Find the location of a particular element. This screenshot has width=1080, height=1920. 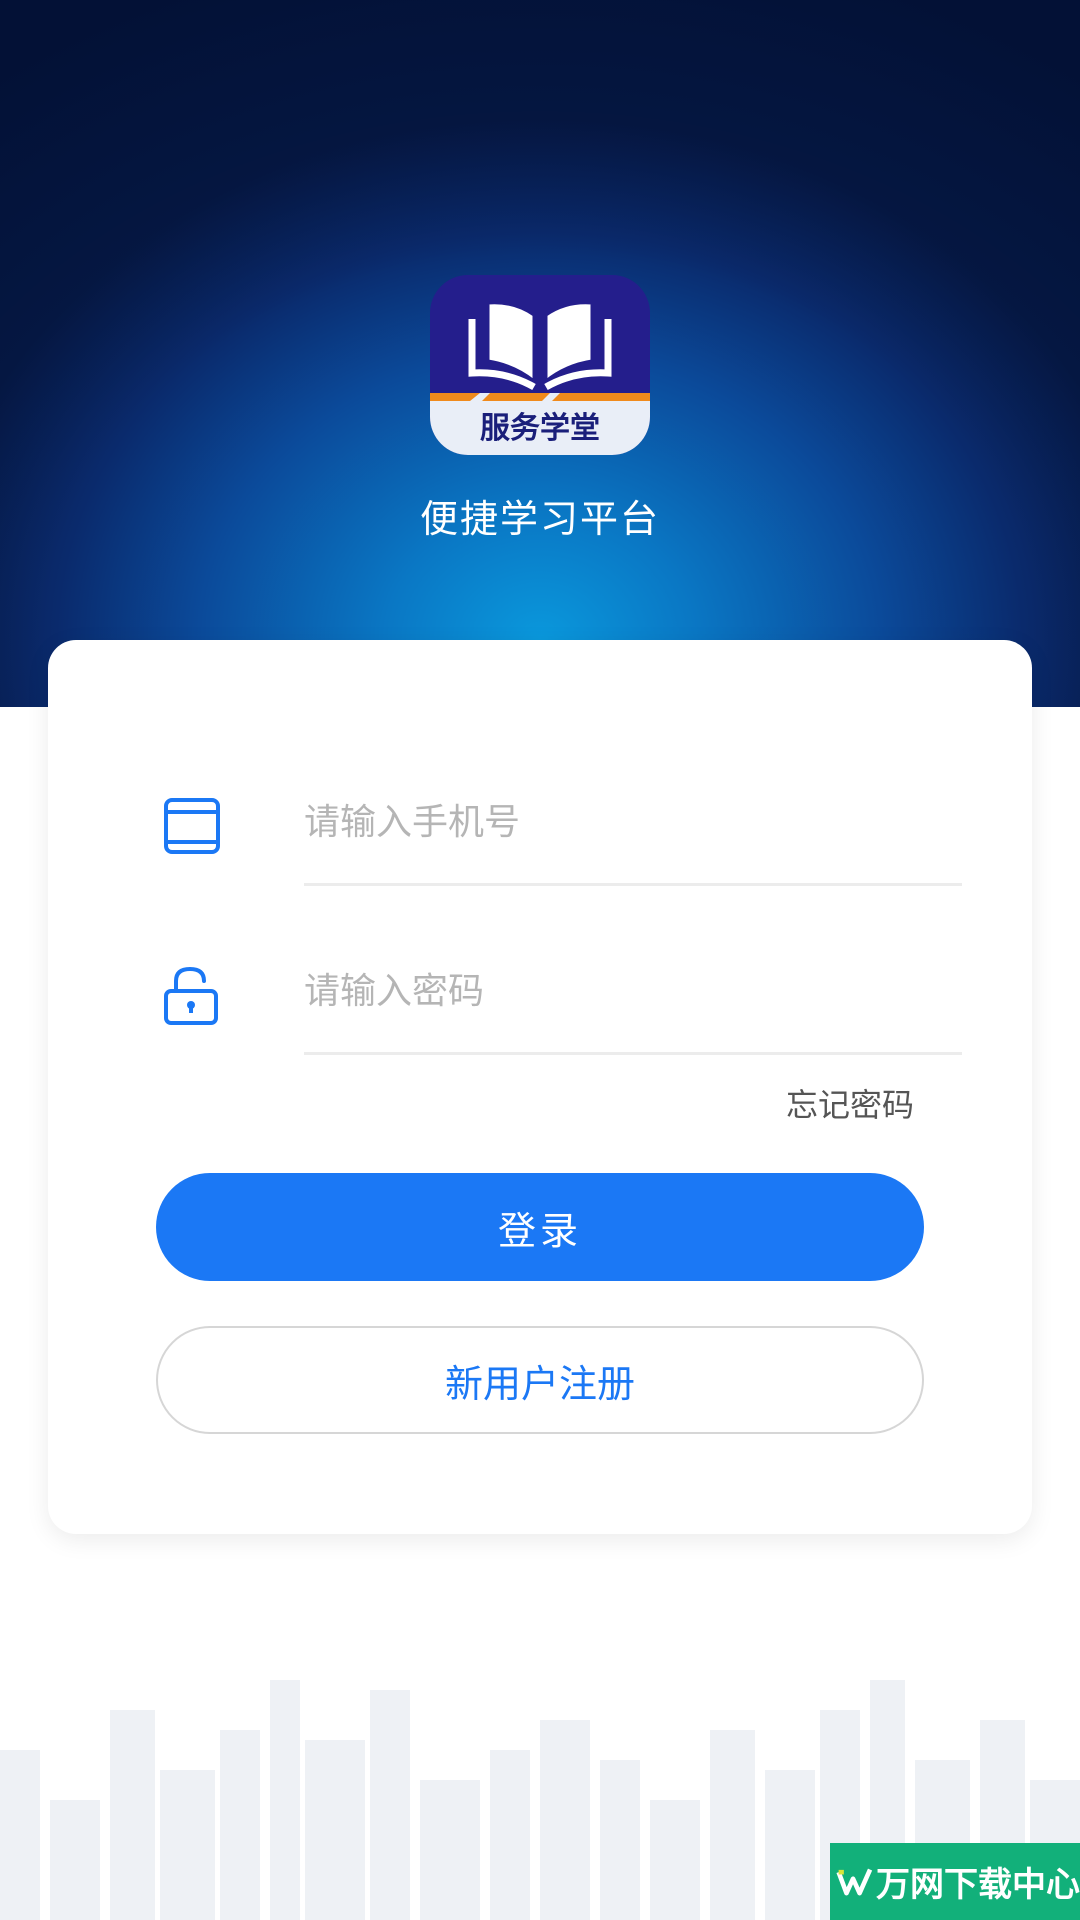

password-underline is located at coordinates (633, 1053).